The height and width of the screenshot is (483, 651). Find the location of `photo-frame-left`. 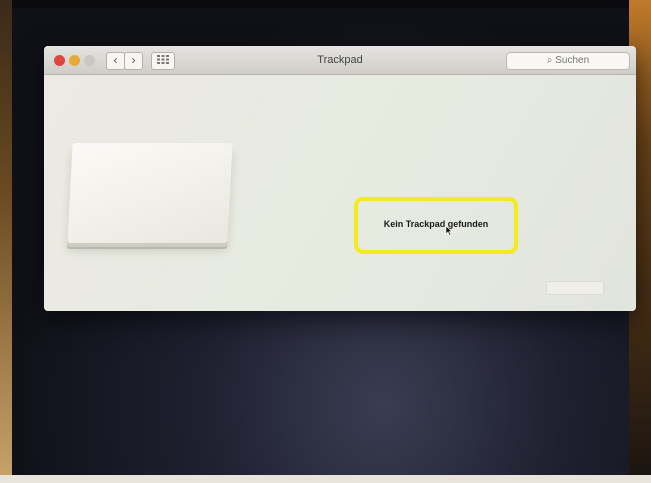

photo-frame-left is located at coordinates (6, 241).